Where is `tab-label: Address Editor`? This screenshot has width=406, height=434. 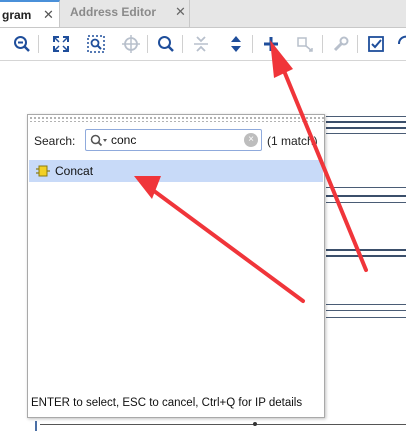
tab-label: Address Editor is located at coordinates (113, 12).